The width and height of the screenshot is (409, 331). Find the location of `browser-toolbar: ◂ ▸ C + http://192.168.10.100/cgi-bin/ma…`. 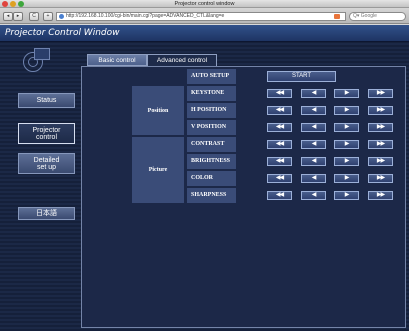

browser-toolbar: ◂ ▸ C + http://192.168.10.100/cgi-bin/ma… is located at coordinates (204, 16).